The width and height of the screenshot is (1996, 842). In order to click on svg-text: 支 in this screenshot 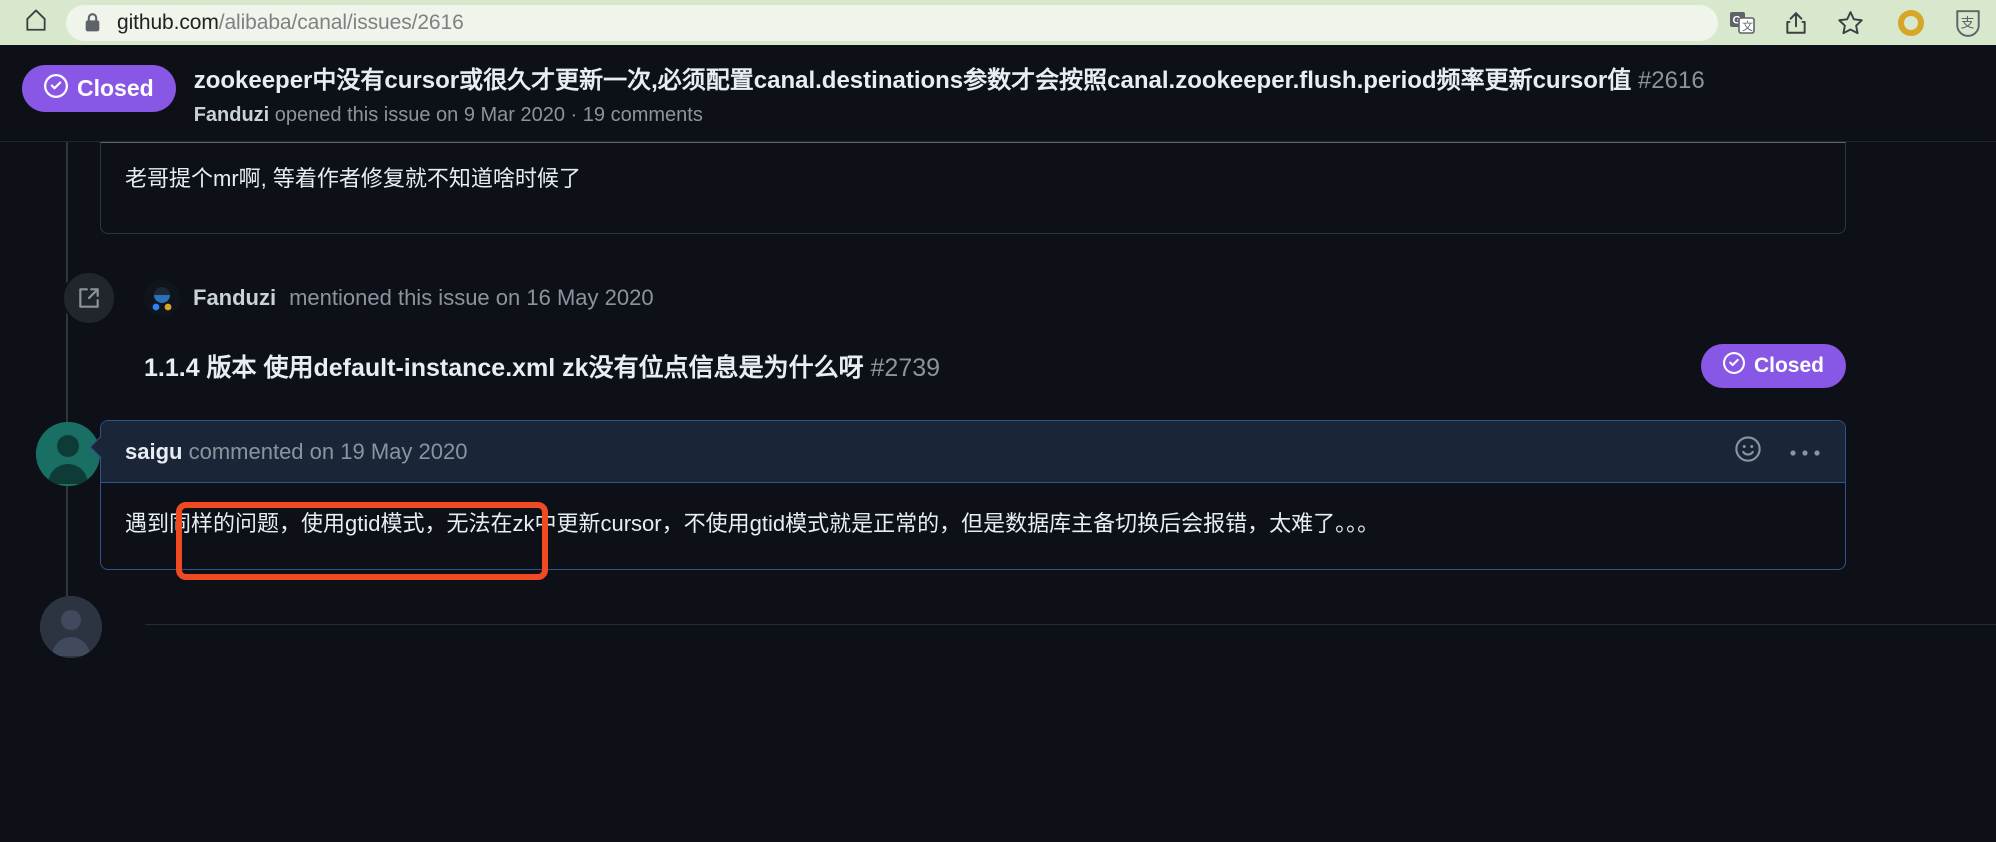, I will do `click(1968, 23)`.